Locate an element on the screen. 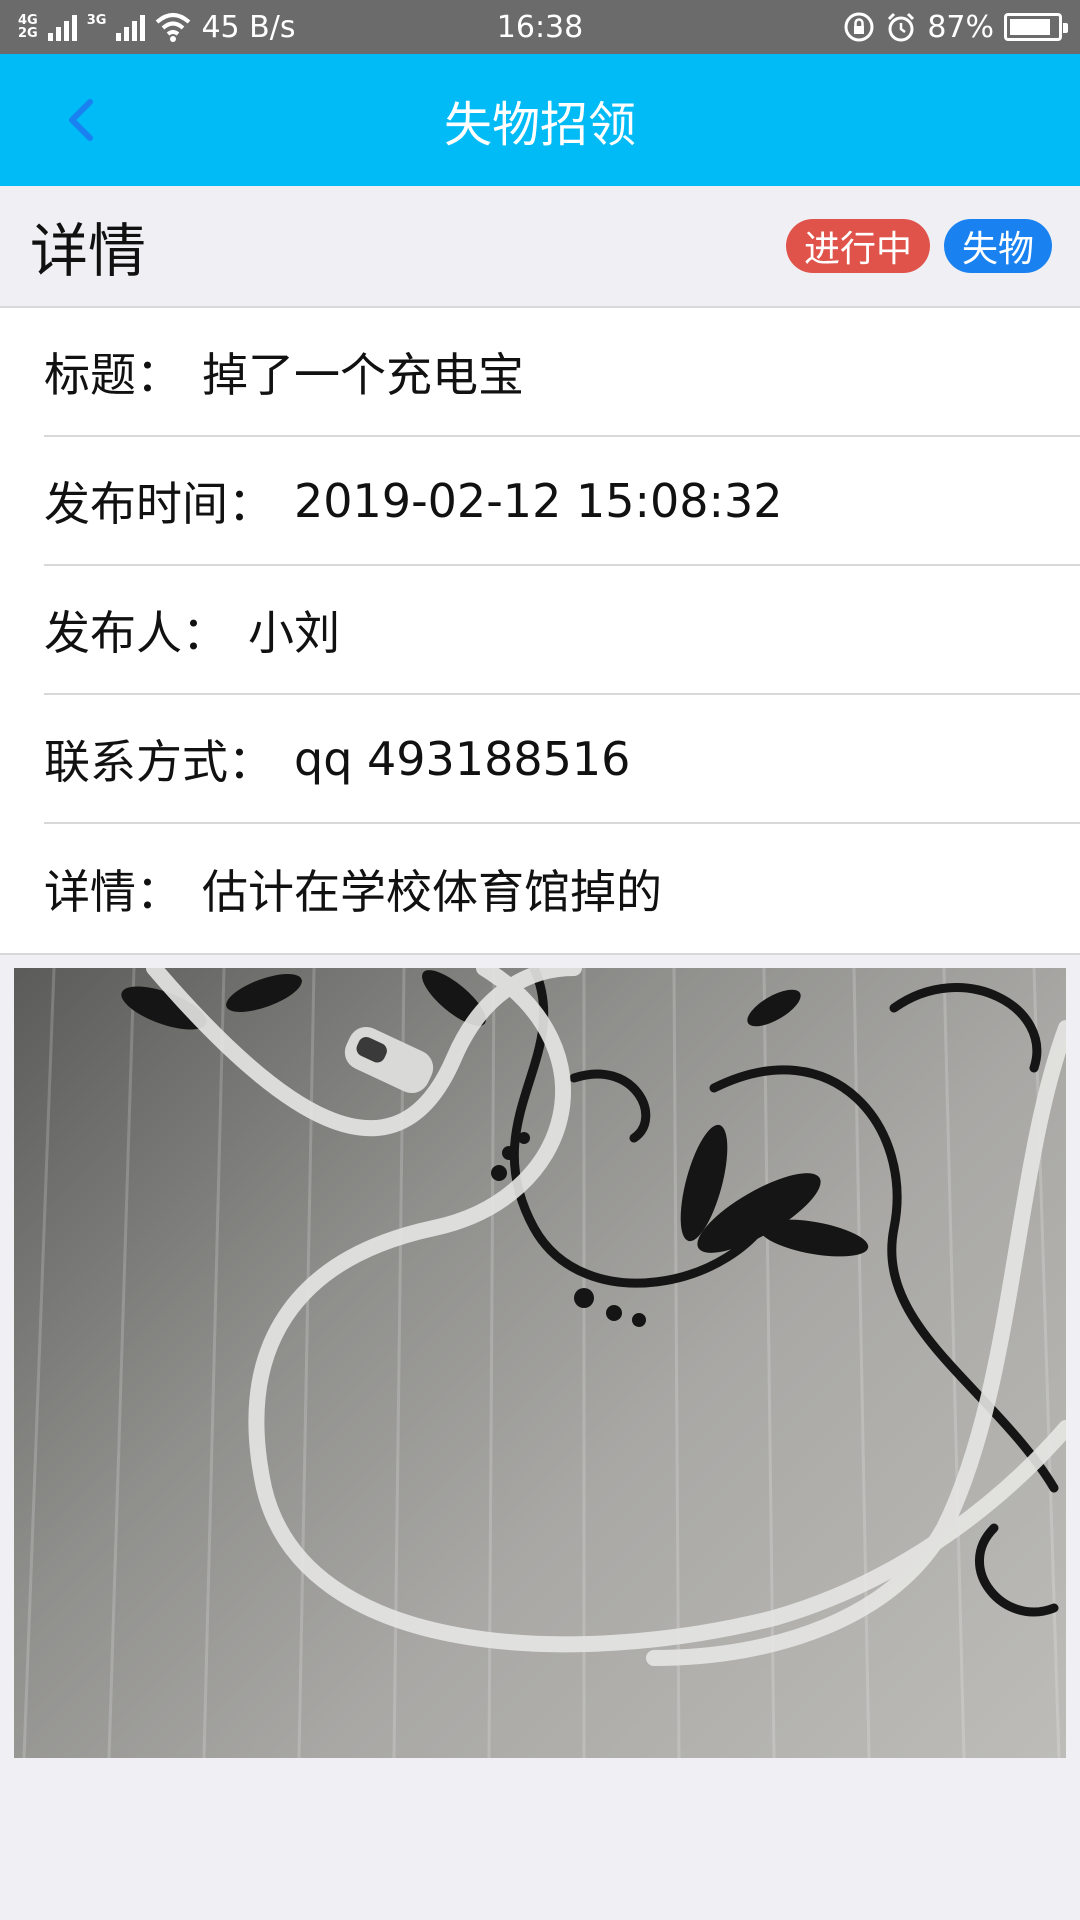 The height and width of the screenshot is (1920, 1080). status-left: 4G 2G 3G 45 B/s is located at coordinates (156, 27).